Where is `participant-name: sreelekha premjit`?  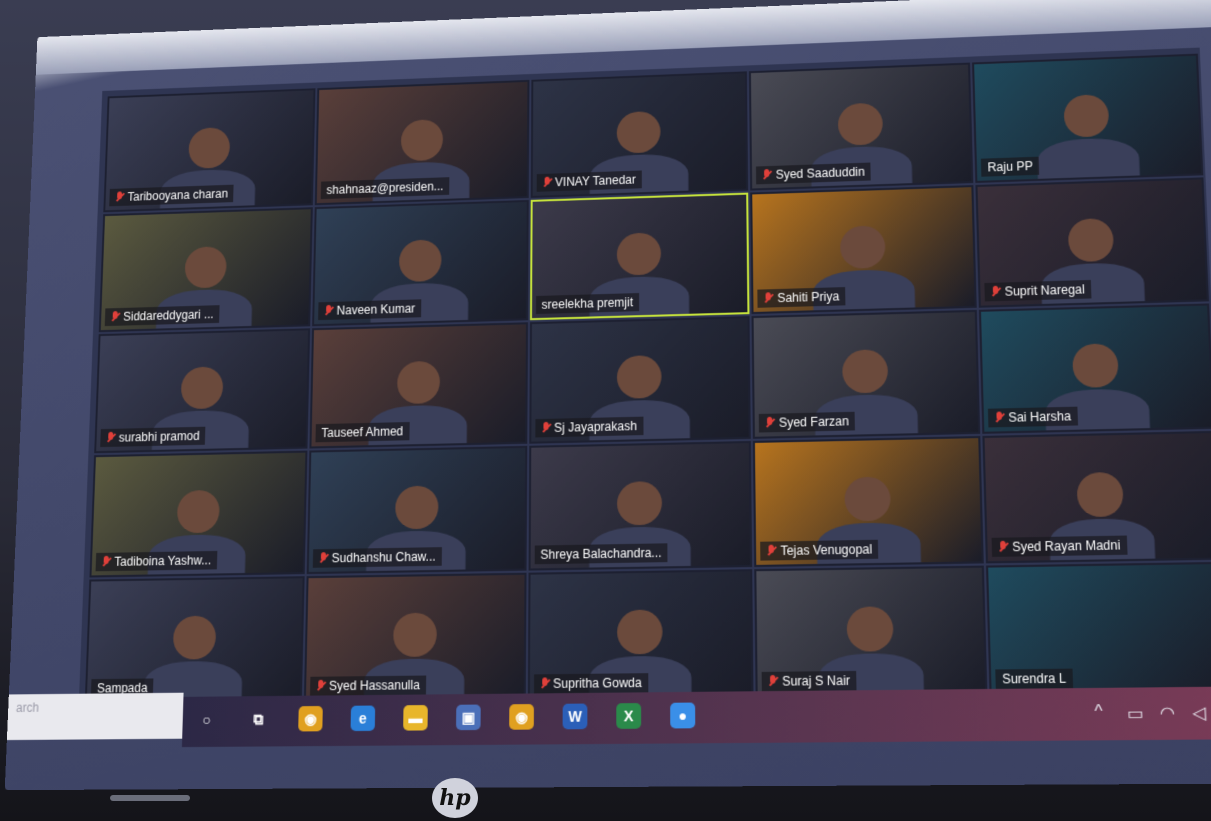 participant-name: sreelekha premjit is located at coordinates (587, 303).